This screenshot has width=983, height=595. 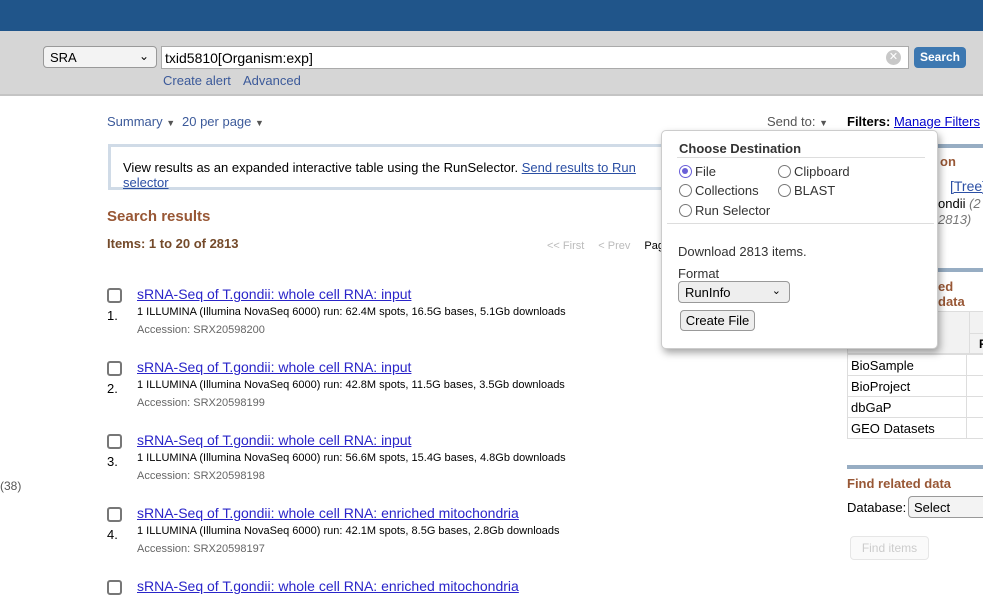 I want to click on site-header, so click(x=491, y=15).